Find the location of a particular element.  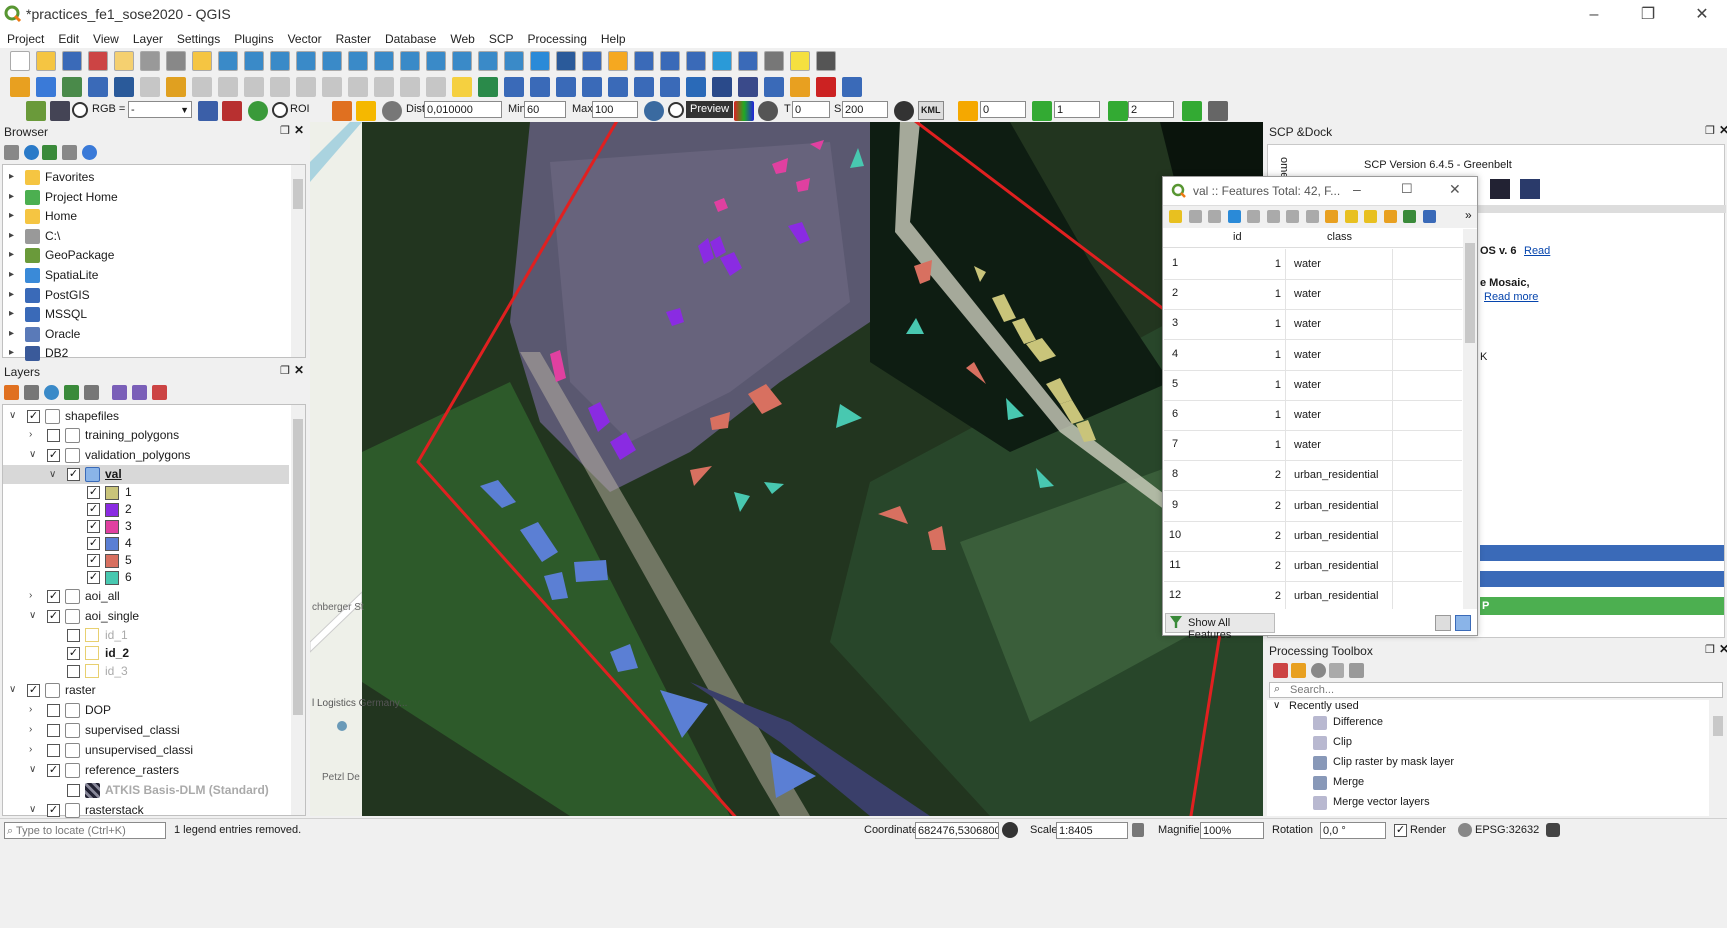

next-3-icon is located at coordinates (1192, 111).